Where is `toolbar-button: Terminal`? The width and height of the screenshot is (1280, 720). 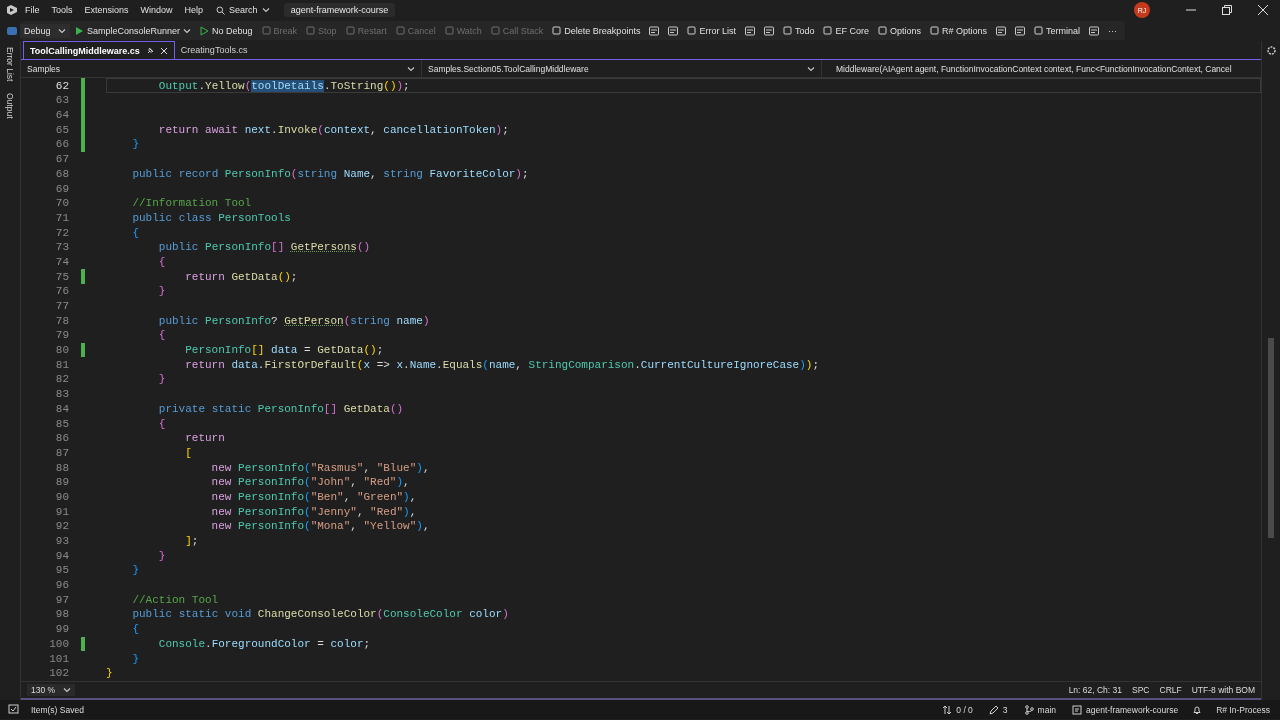
toolbar-button: Terminal is located at coordinates (1057, 30).